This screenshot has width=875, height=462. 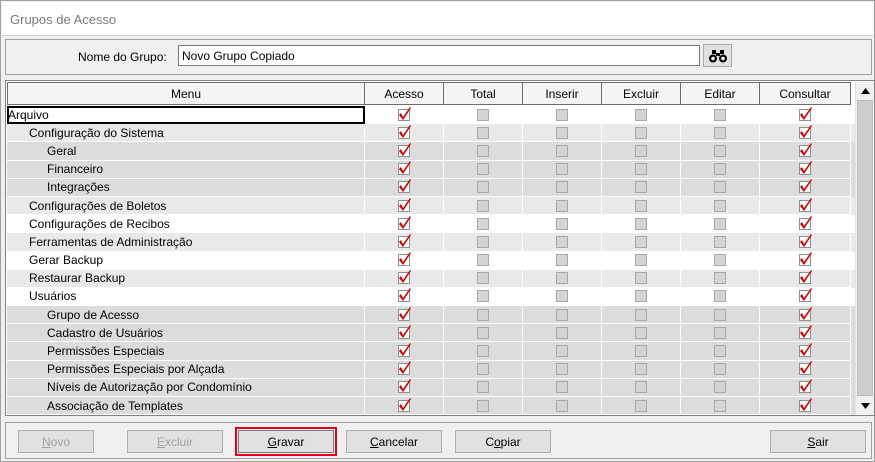 What do you see at coordinates (805, 93) in the screenshot?
I see `column-header-consultar: Consultar` at bounding box center [805, 93].